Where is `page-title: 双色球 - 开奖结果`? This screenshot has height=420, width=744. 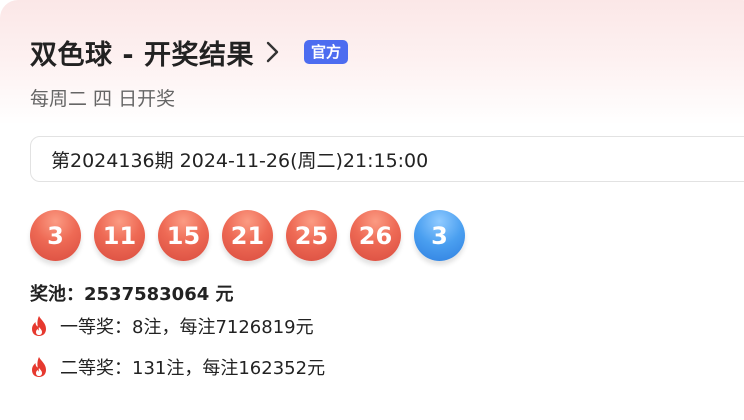
page-title: 双色球 - 开奖结果 is located at coordinates (142, 52).